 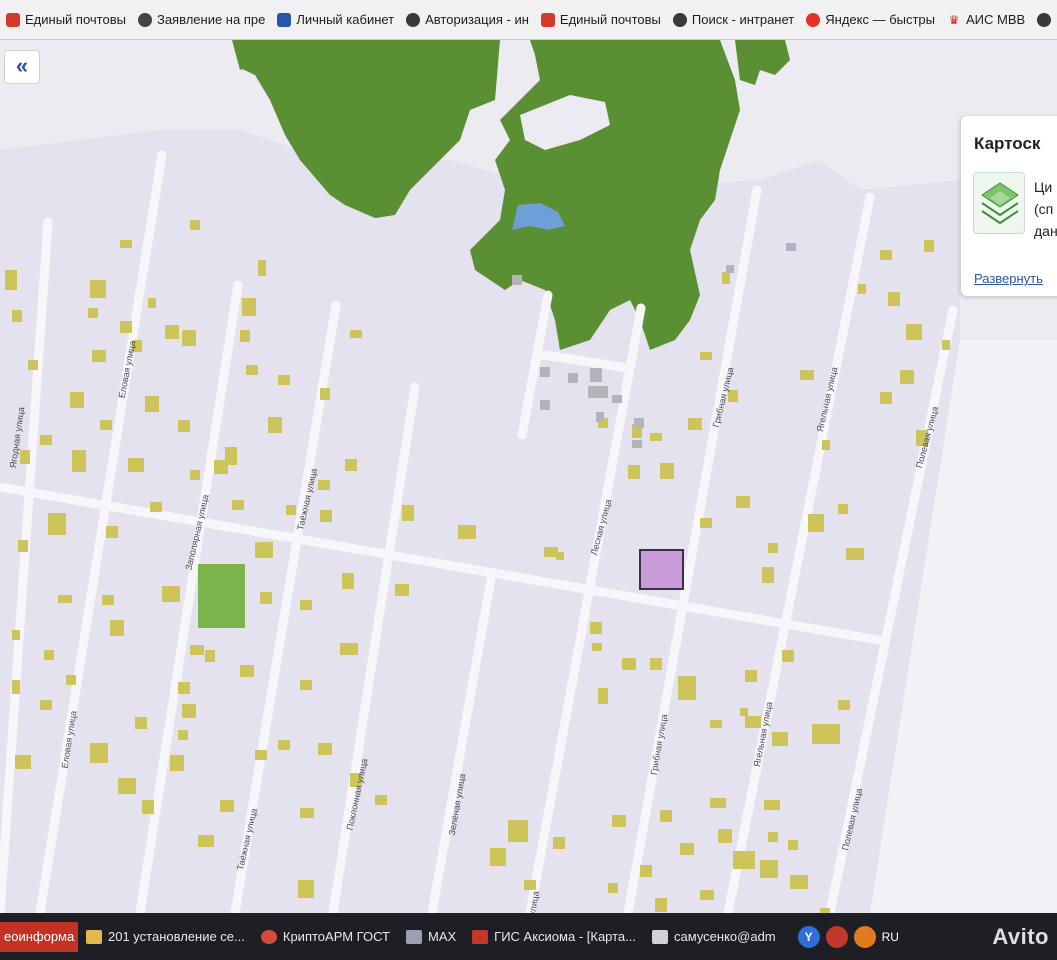 I want to click on bookmark-search: Поиск - интранет, so click(x=733, y=19).